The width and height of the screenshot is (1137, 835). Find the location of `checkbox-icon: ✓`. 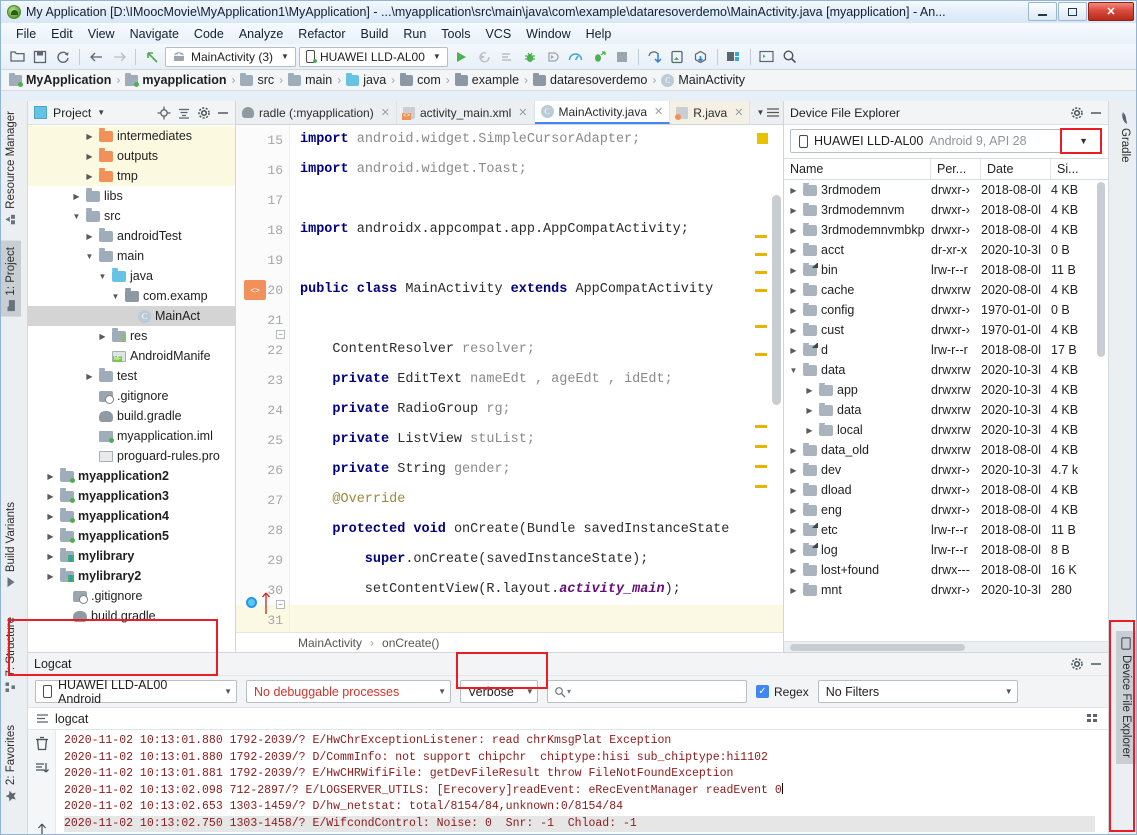

checkbox-icon: ✓ is located at coordinates (762, 691).